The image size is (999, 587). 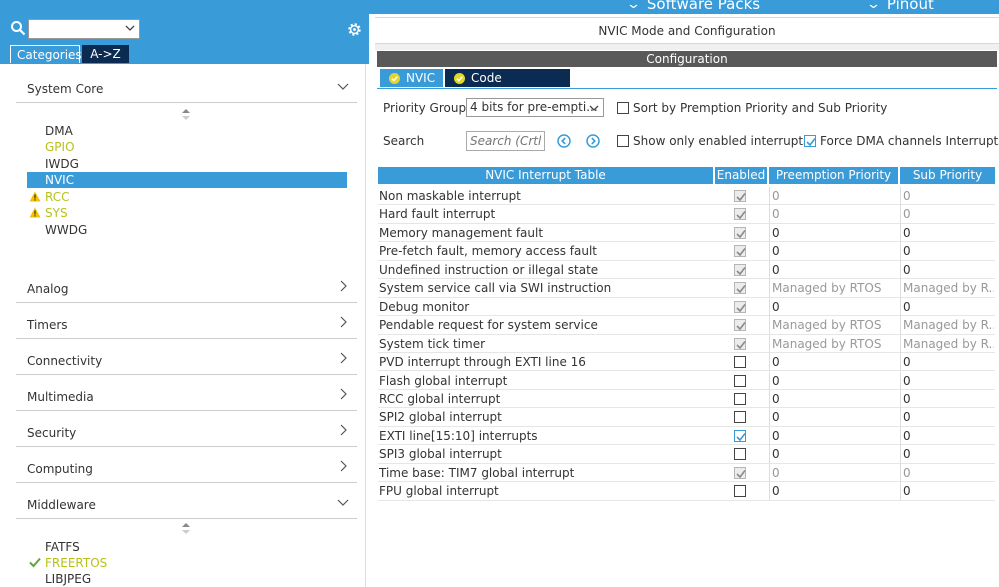 What do you see at coordinates (909, 141) in the screenshot?
I see `force-dma-label: Force DMA channels Interrupts` at bounding box center [909, 141].